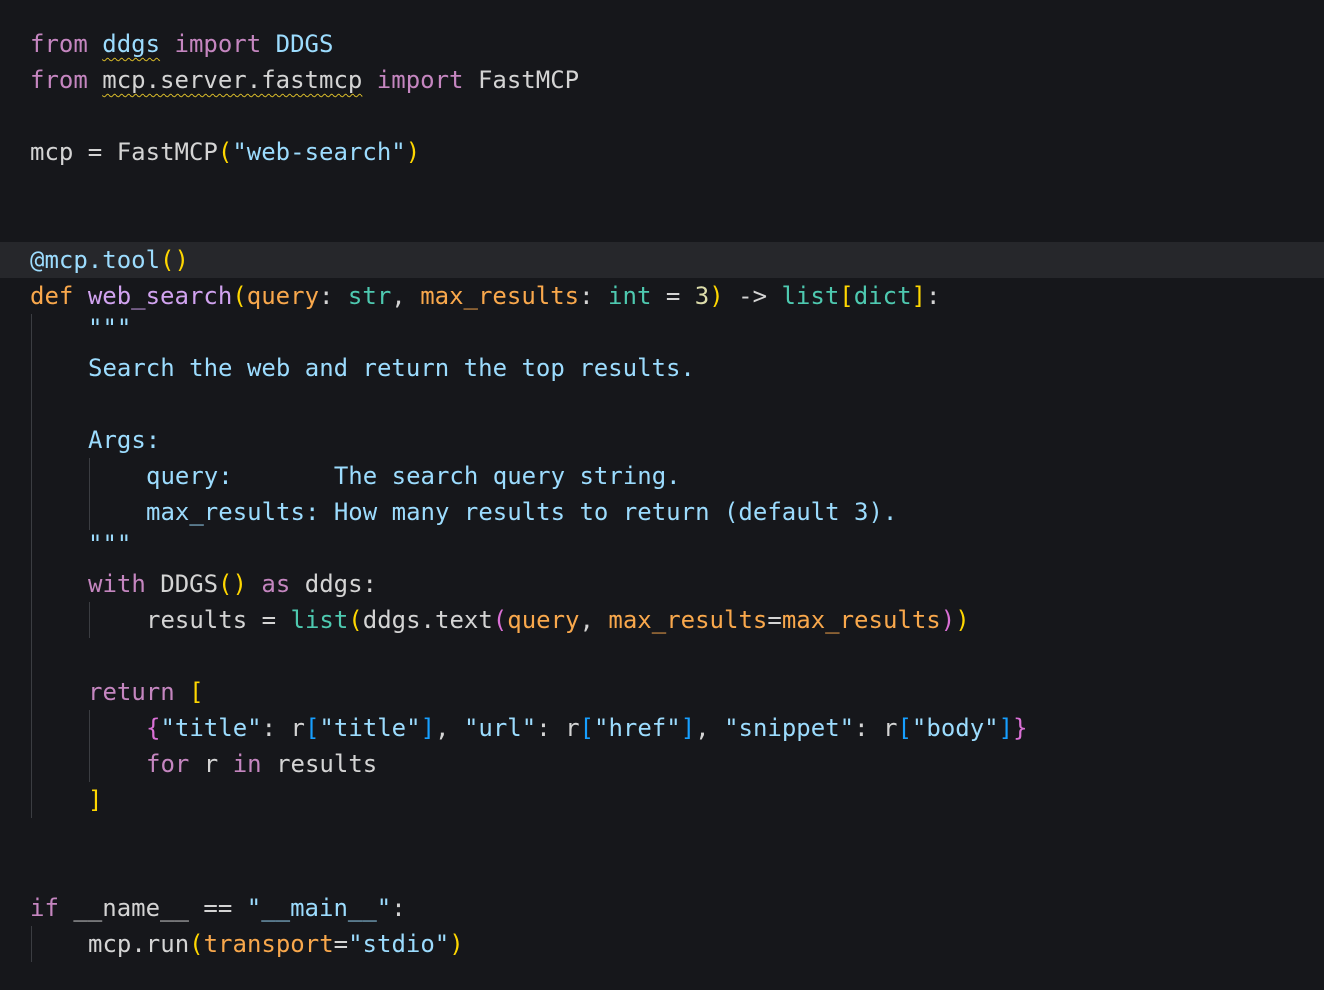  Describe the element at coordinates (630, 296) in the screenshot. I see `type: int` at that location.